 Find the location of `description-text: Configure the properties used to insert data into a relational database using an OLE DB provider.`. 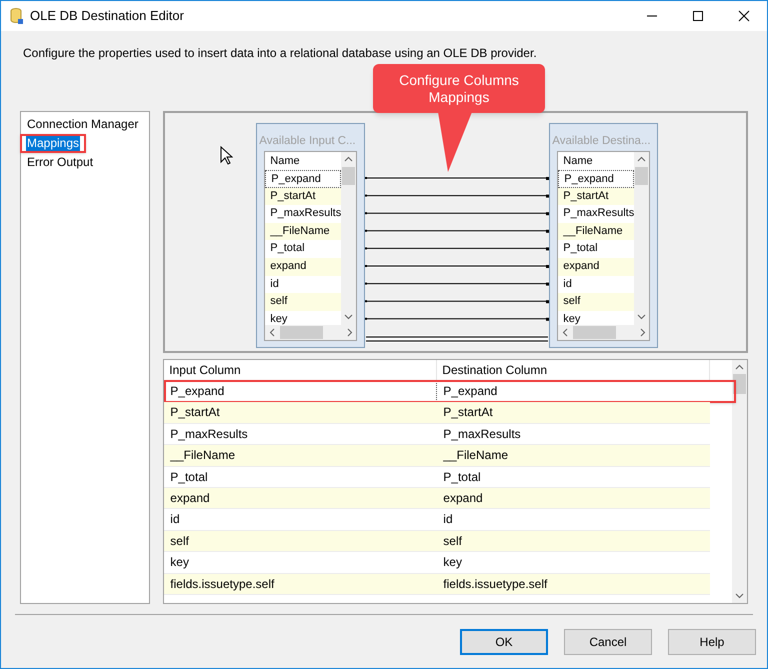

description-text: Configure the properties used to insert data into a relational database using an OLE DB provider. is located at coordinates (280, 53).